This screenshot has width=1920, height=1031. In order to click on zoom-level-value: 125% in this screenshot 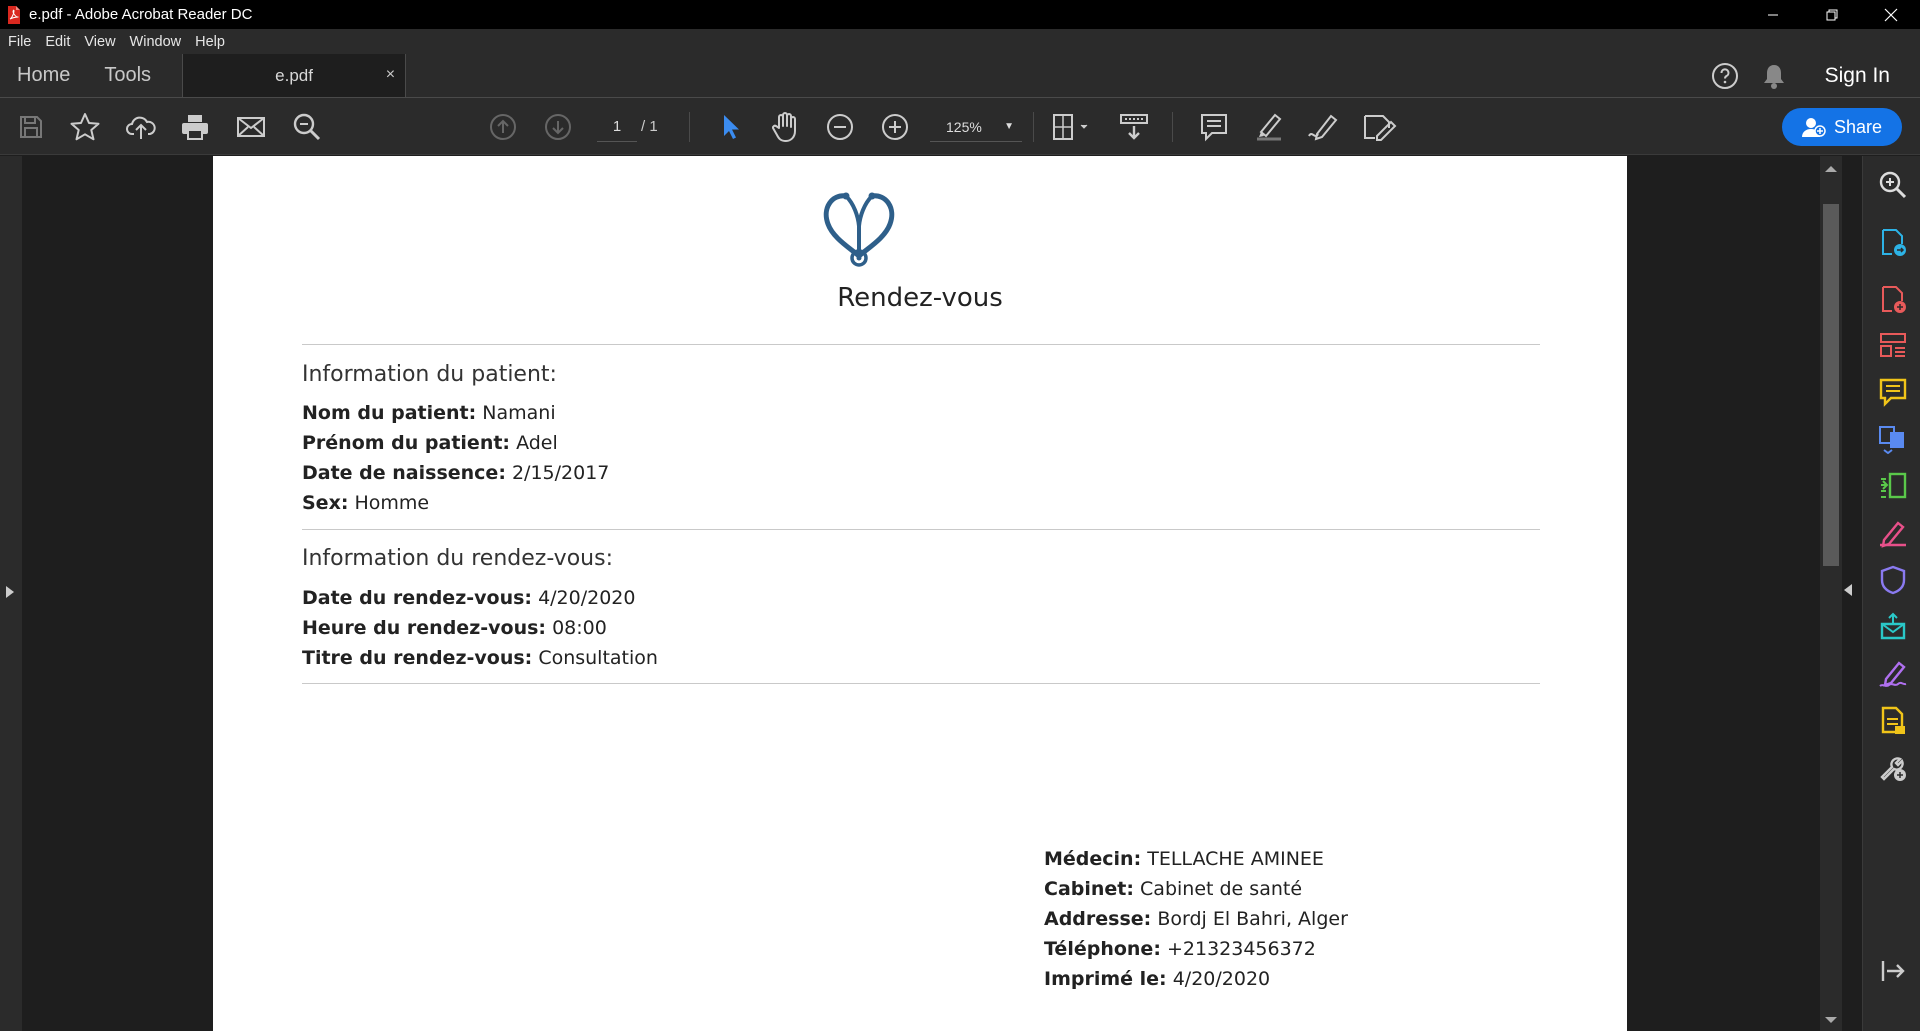, I will do `click(964, 127)`.